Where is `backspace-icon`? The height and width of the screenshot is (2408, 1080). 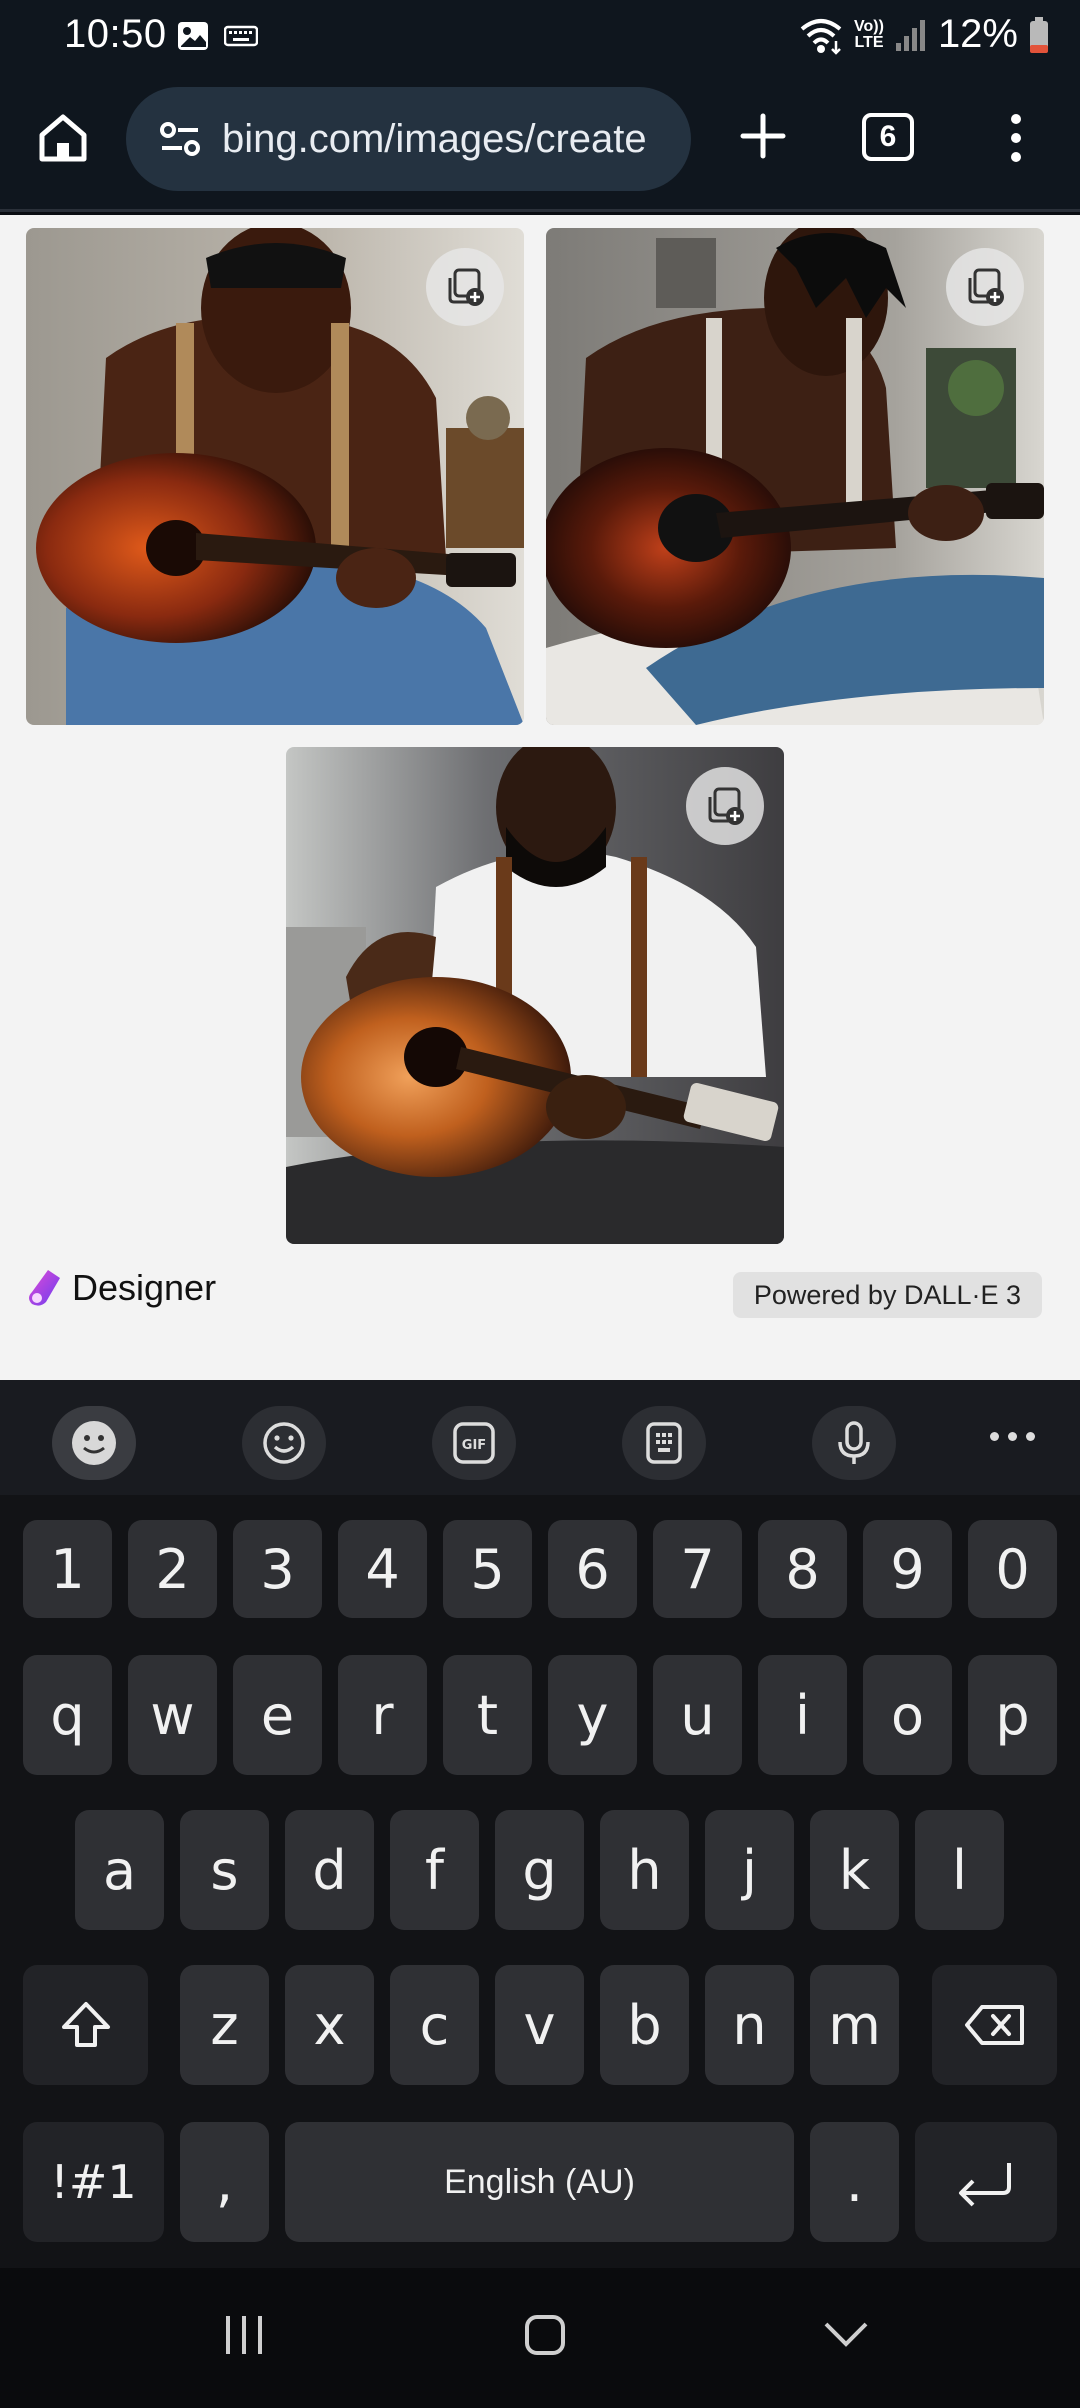
backspace-icon is located at coordinates (994, 2025).